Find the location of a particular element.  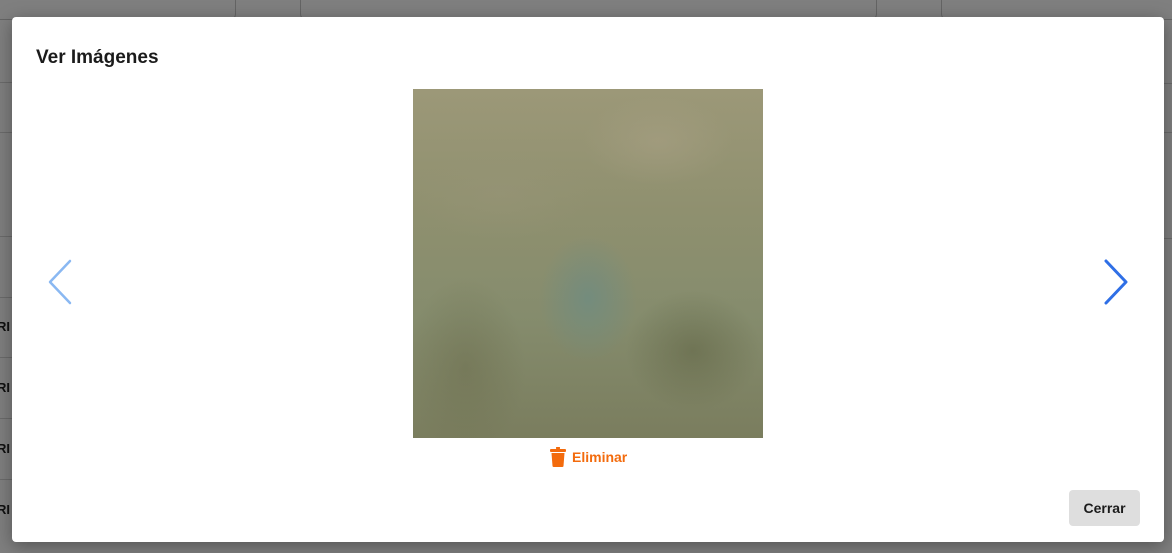

previous-image-button is located at coordinates (60, 283).